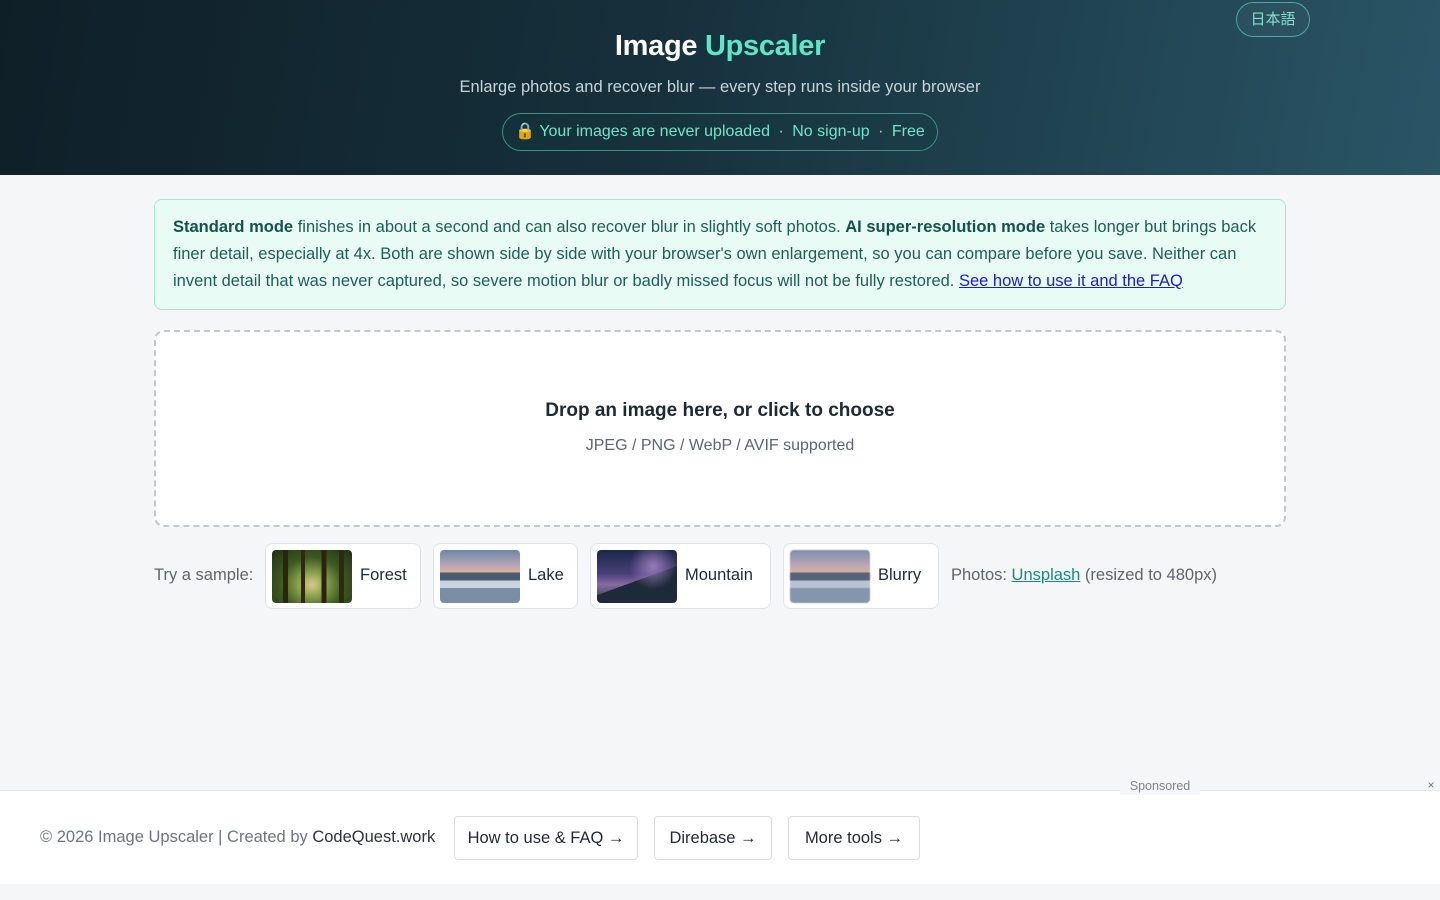 The width and height of the screenshot is (1440, 900). I want to click on forest-thumbnail, so click(312, 576).